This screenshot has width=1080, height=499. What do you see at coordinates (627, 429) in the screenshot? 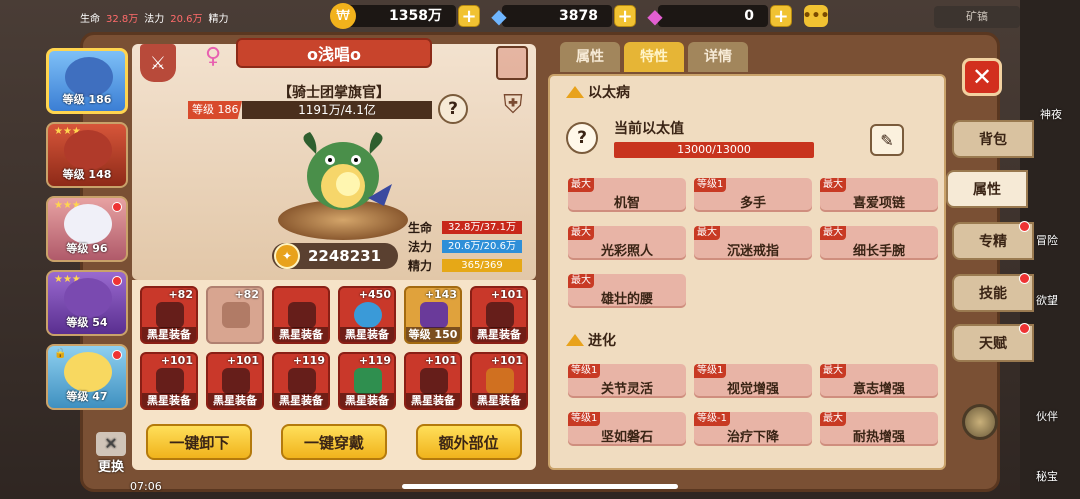
I see `evolution-item: 等级1 坚如磐石` at bounding box center [627, 429].